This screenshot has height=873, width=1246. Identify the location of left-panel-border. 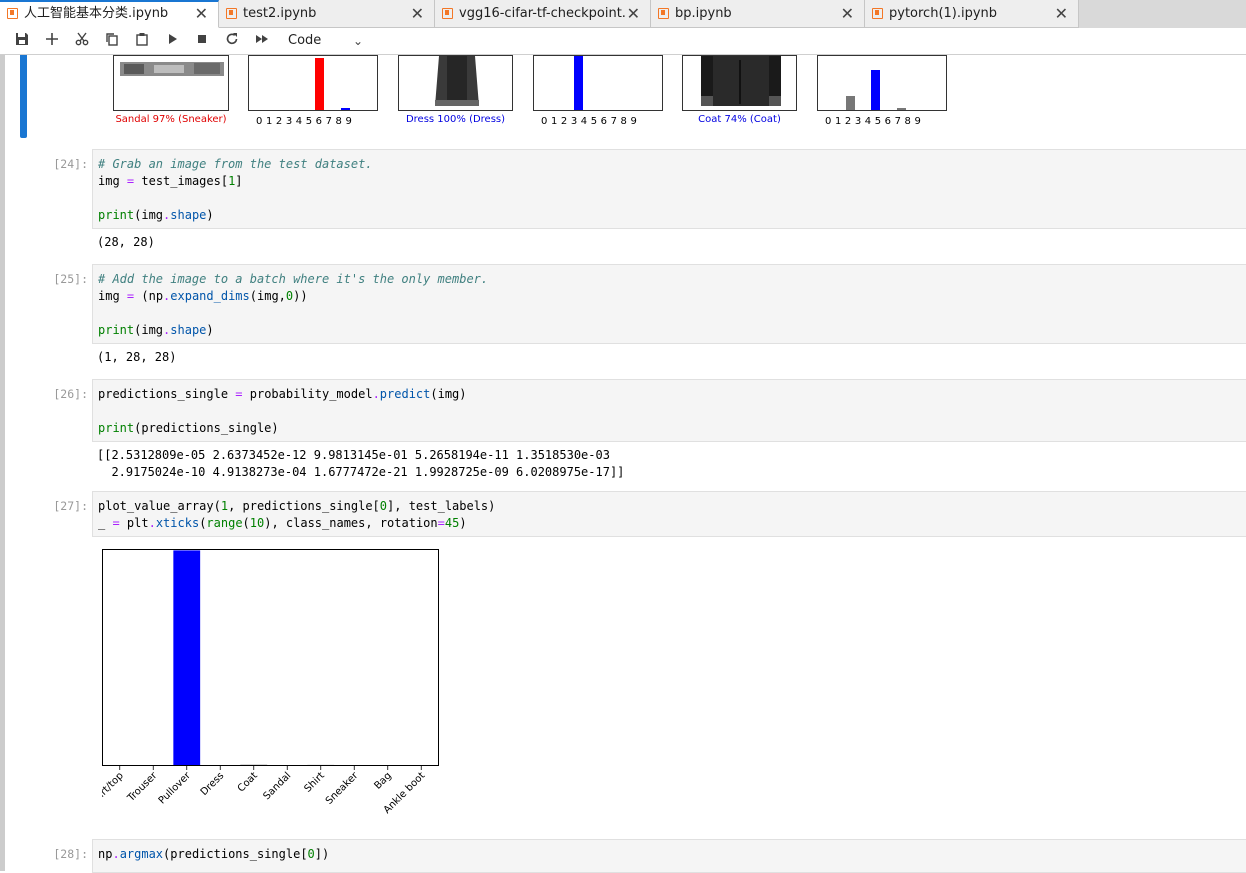
(2, 463).